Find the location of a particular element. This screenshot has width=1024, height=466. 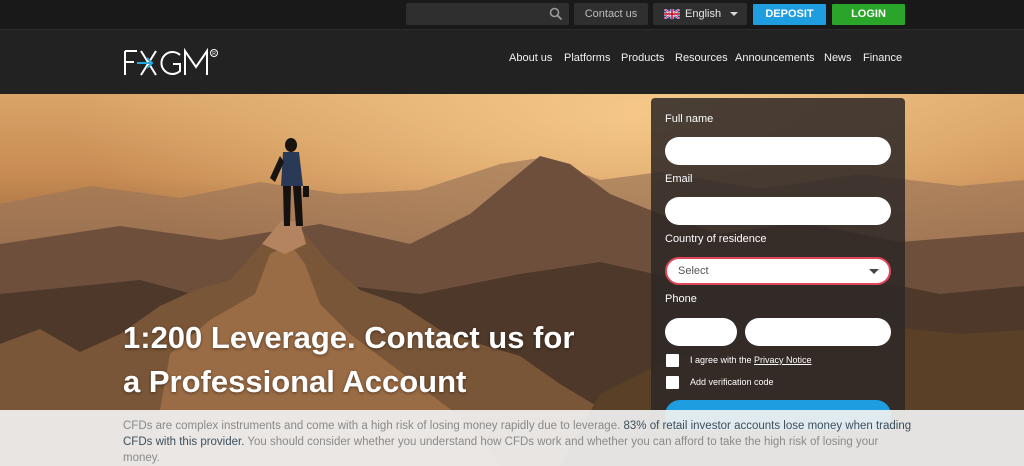

full-name-field is located at coordinates (778, 151).